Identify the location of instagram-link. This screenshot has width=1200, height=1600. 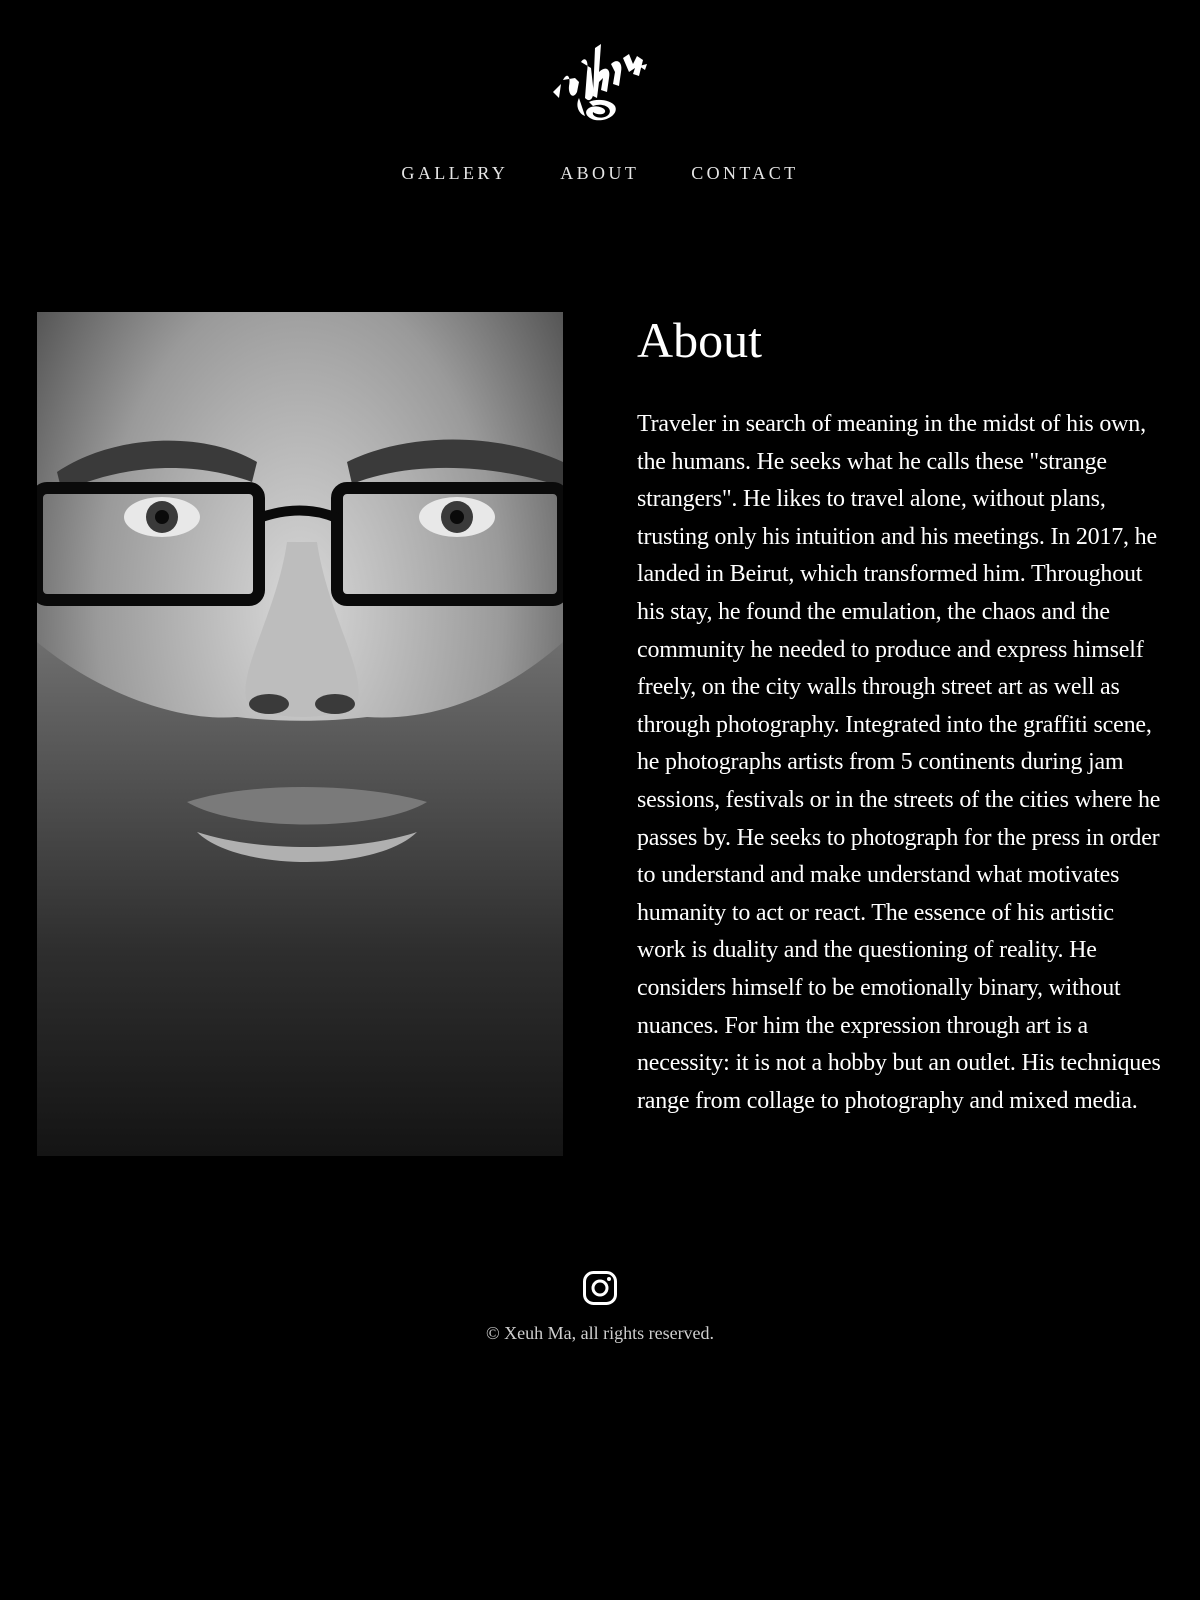
(600, 1288).